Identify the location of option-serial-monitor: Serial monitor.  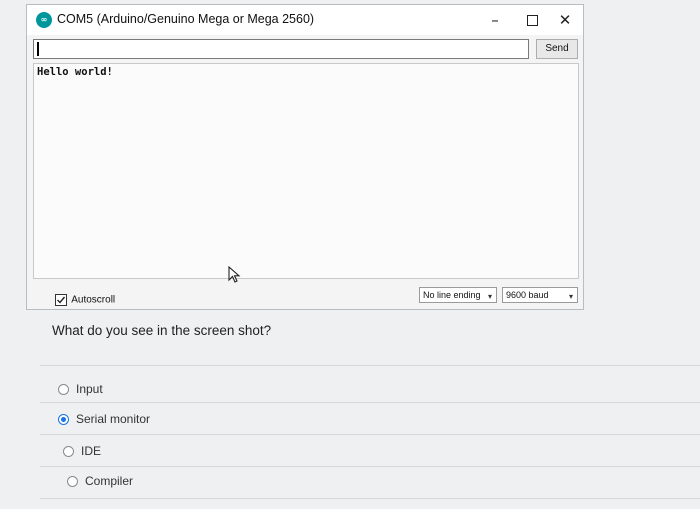
(104, 419).